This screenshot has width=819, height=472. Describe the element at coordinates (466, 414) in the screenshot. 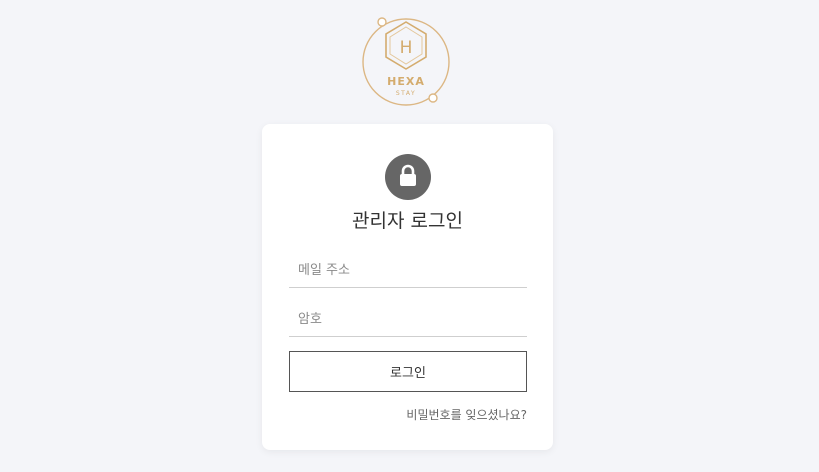

I see `forgot-password-link: 비밀번호를 잊으셨나요?` at that location.